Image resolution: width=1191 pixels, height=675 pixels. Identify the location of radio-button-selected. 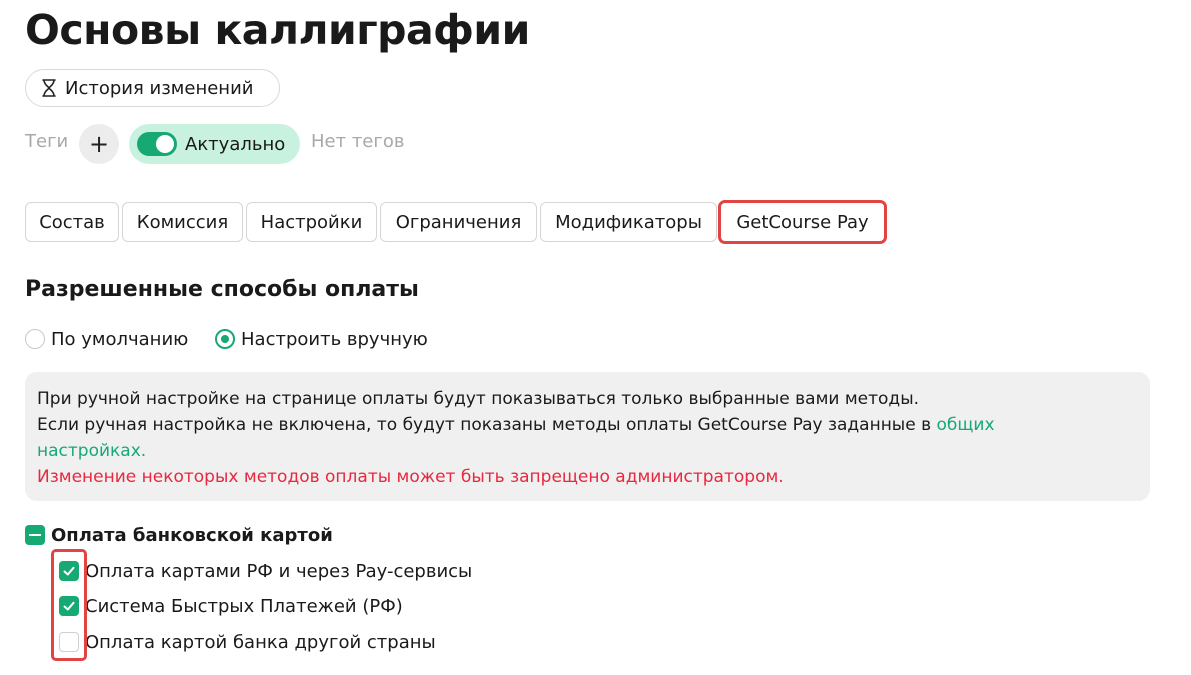
(225, 339).